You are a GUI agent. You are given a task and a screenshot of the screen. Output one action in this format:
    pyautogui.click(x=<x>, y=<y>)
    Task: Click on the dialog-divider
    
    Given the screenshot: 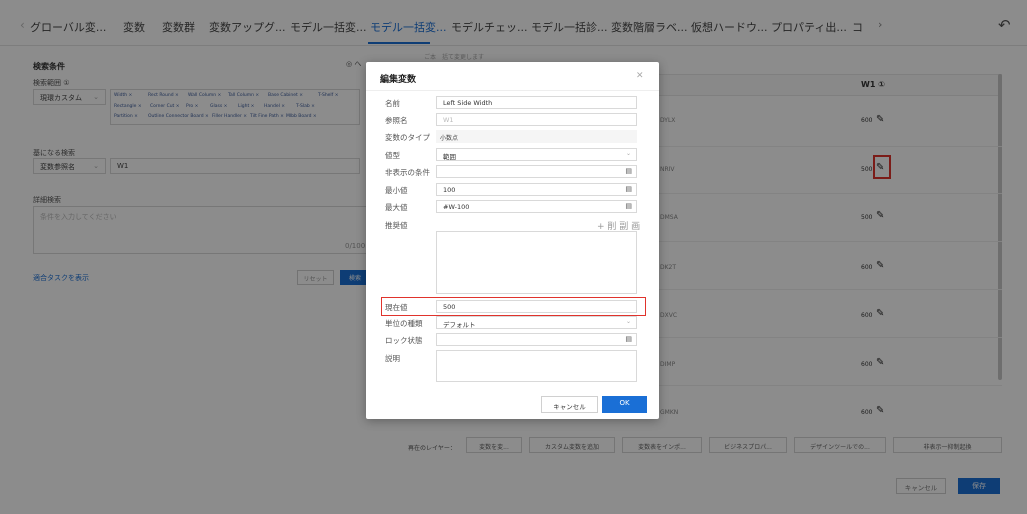 What is the action you would take?
    pyautogui.click(x=512, y=90)
    